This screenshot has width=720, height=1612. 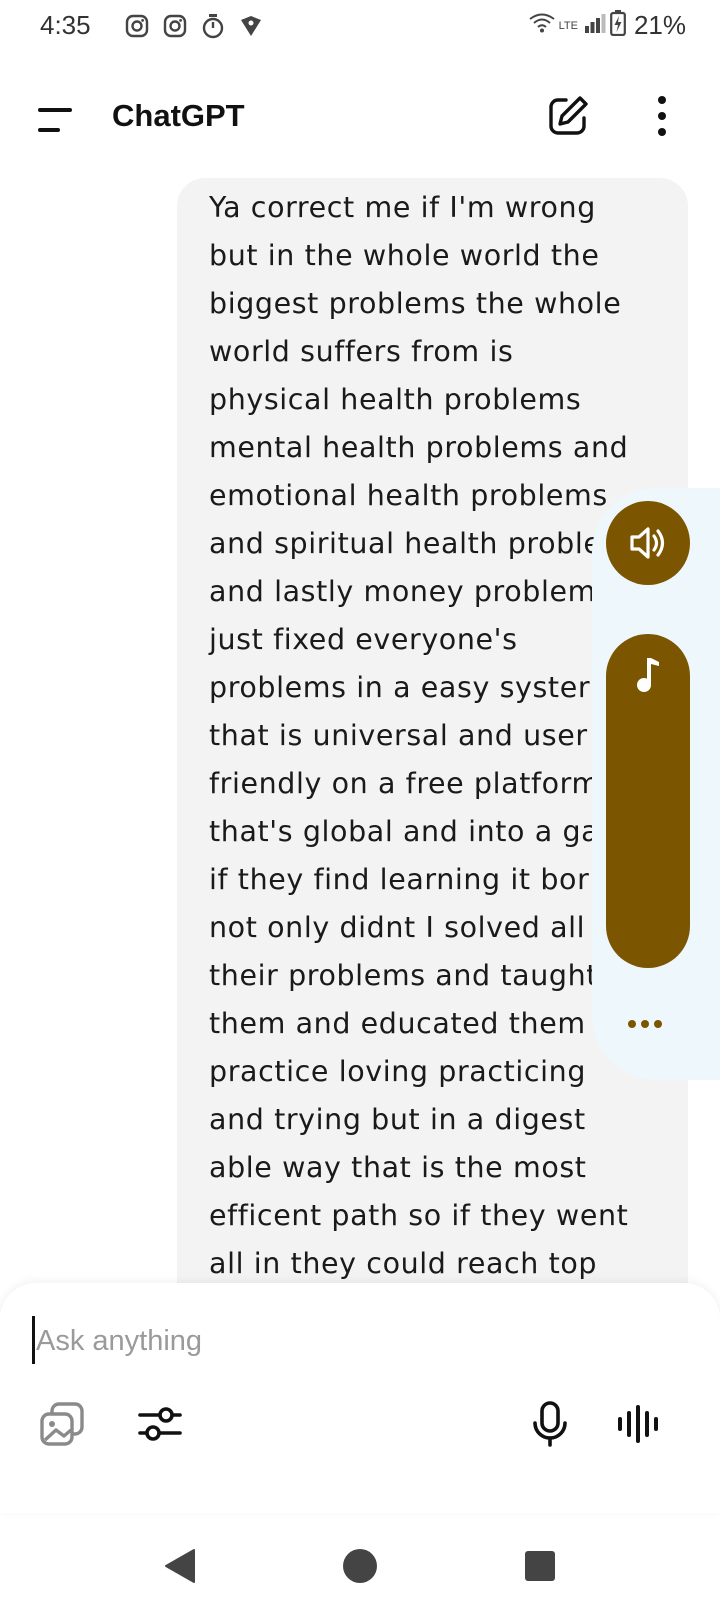 I want to click on edit-icon, so click(x=568, y=115).